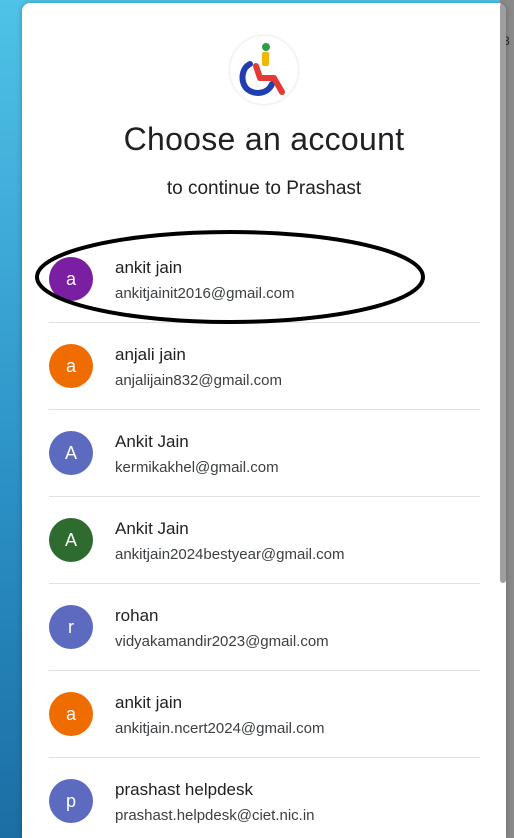 This screenshot has width=514, height=838. Describe the element at coordinates (264, 188) in the screenshot. I see `dialog-subtitle: to continue to Prashast` at that location.